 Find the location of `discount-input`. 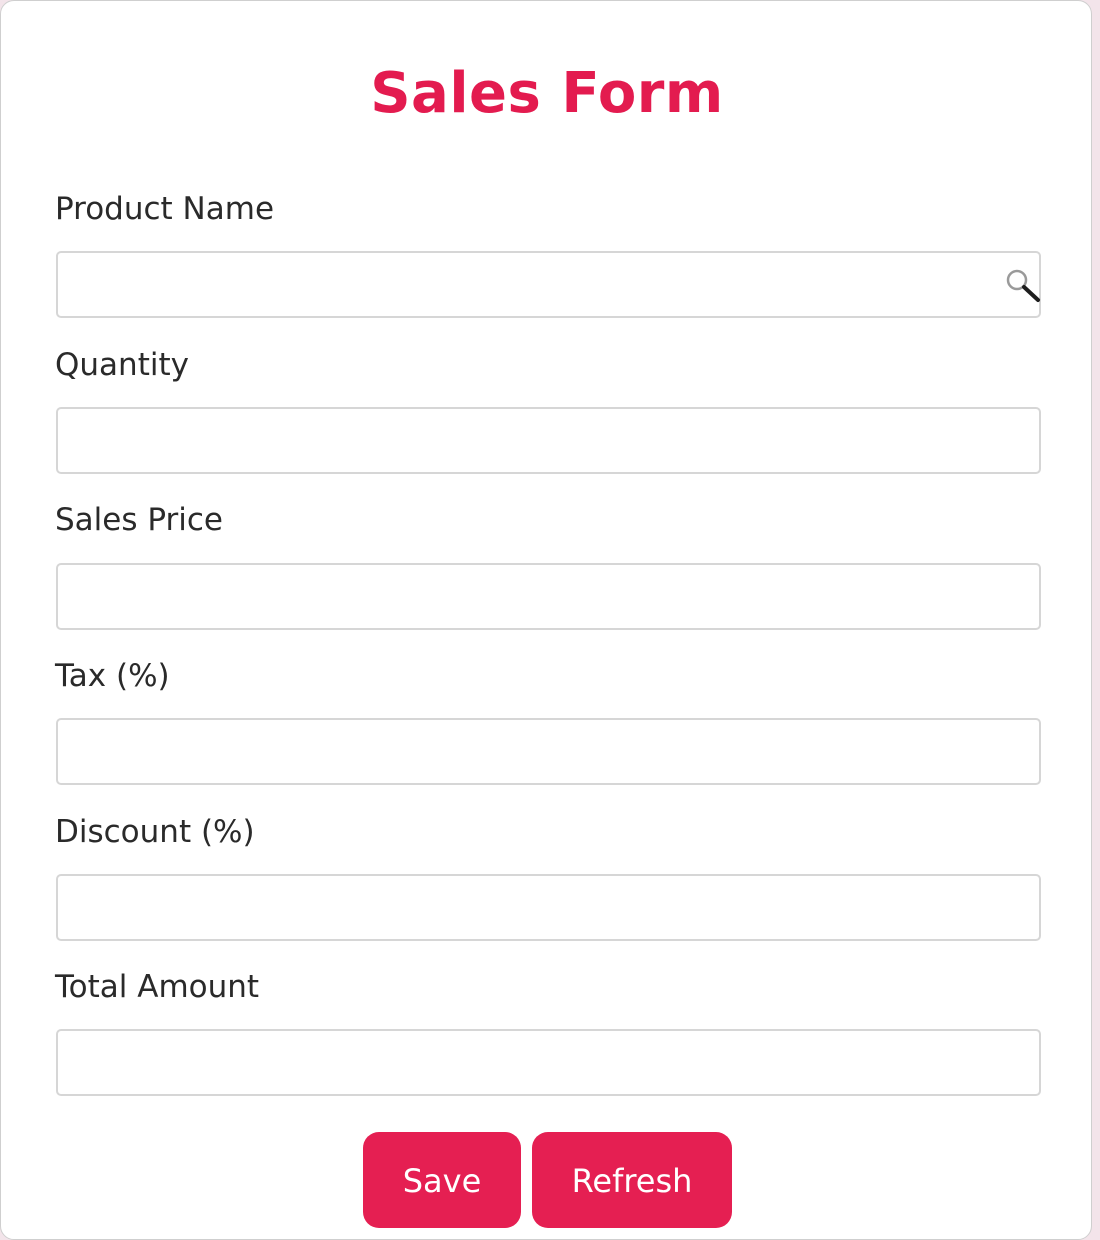

discount-input is located at coordinates (548, 907).